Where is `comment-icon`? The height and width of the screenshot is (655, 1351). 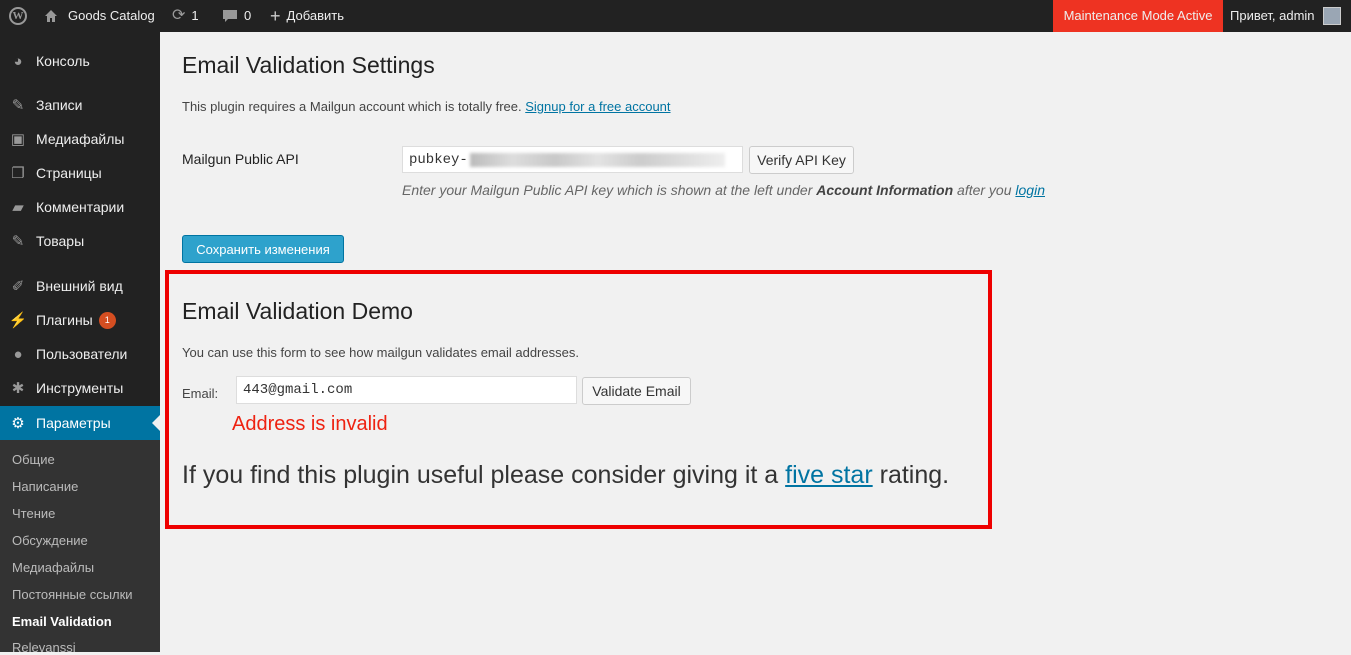
comment-icon is located at coordinates (230, 16).